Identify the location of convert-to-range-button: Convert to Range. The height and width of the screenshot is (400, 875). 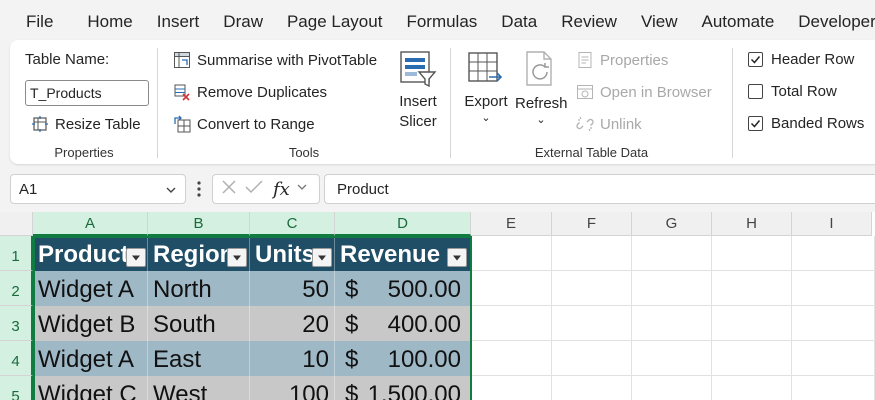
(243, 124).